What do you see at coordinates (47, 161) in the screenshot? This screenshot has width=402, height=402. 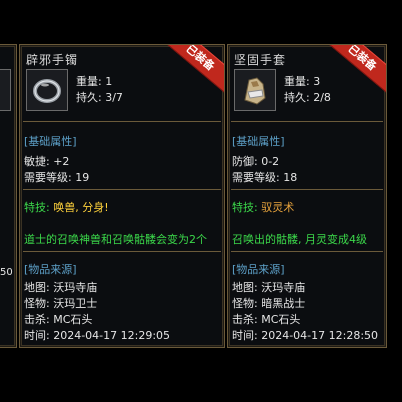 I see `attribute-line: 敏捷: +2` at bounding box center [47, 161].